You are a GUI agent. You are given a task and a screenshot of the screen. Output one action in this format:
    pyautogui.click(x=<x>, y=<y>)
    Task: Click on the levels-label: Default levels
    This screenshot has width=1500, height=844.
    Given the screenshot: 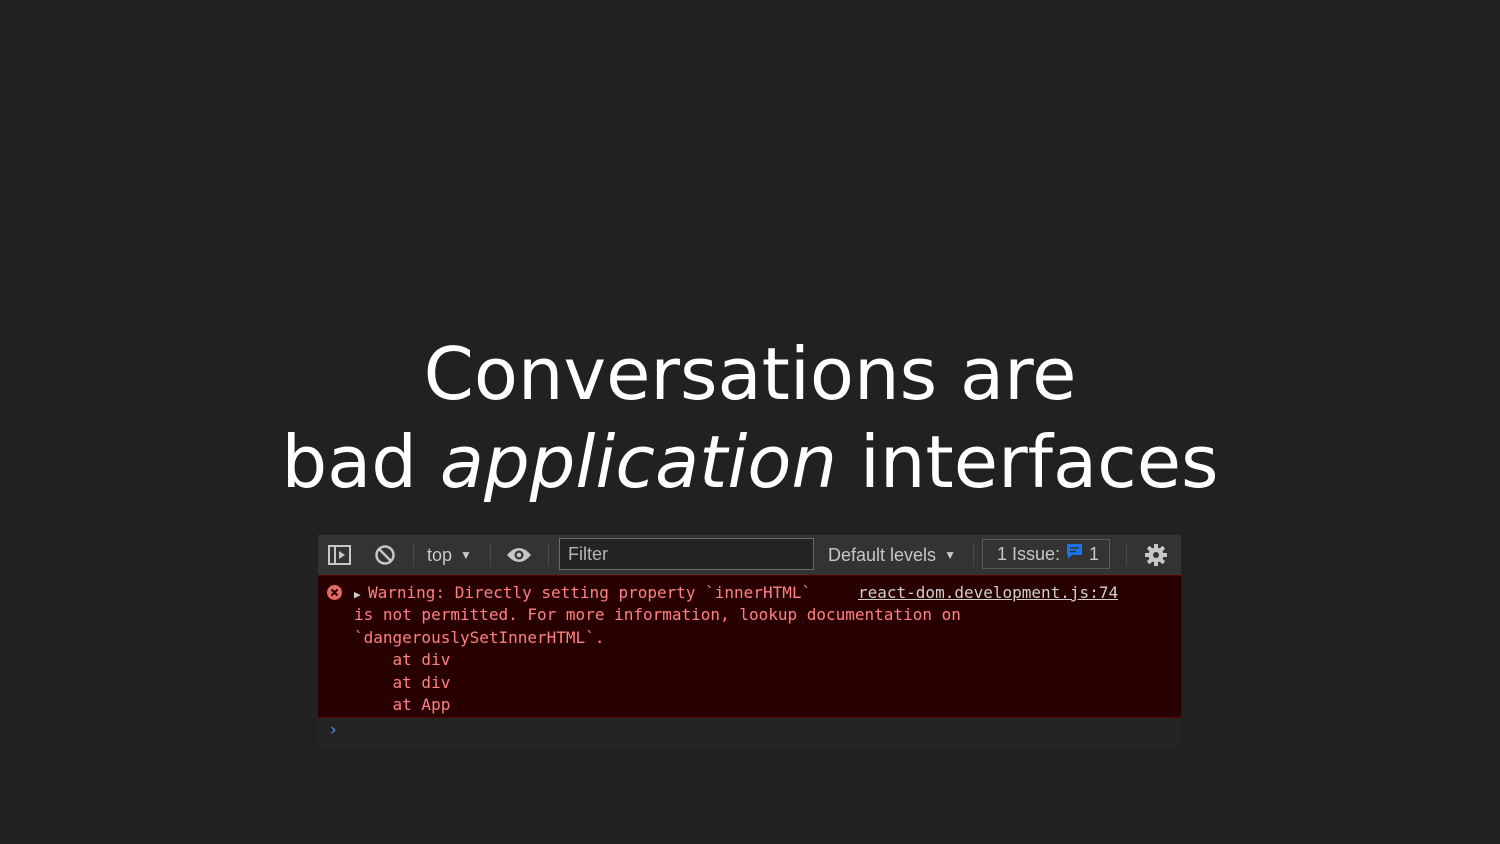 What is the action you would take?
    pyautogui.click(x=882, y=554)
    